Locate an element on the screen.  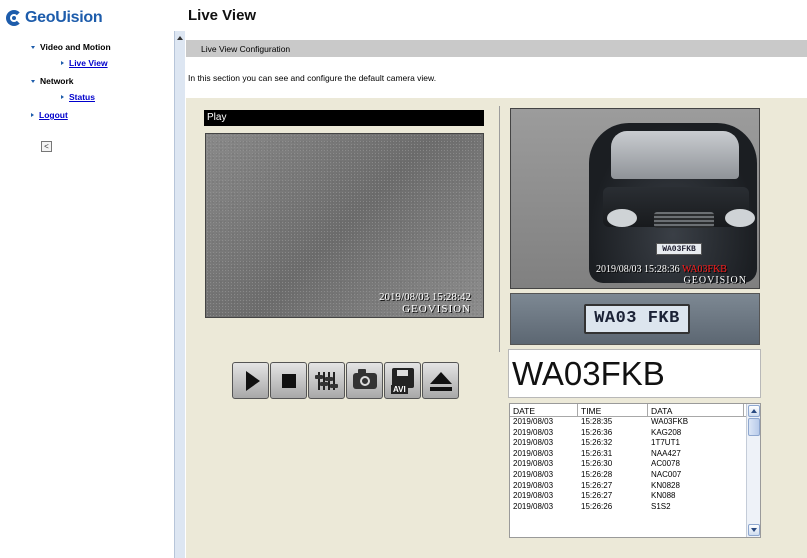
car-headlight-left is located at coordinates (622, 218).